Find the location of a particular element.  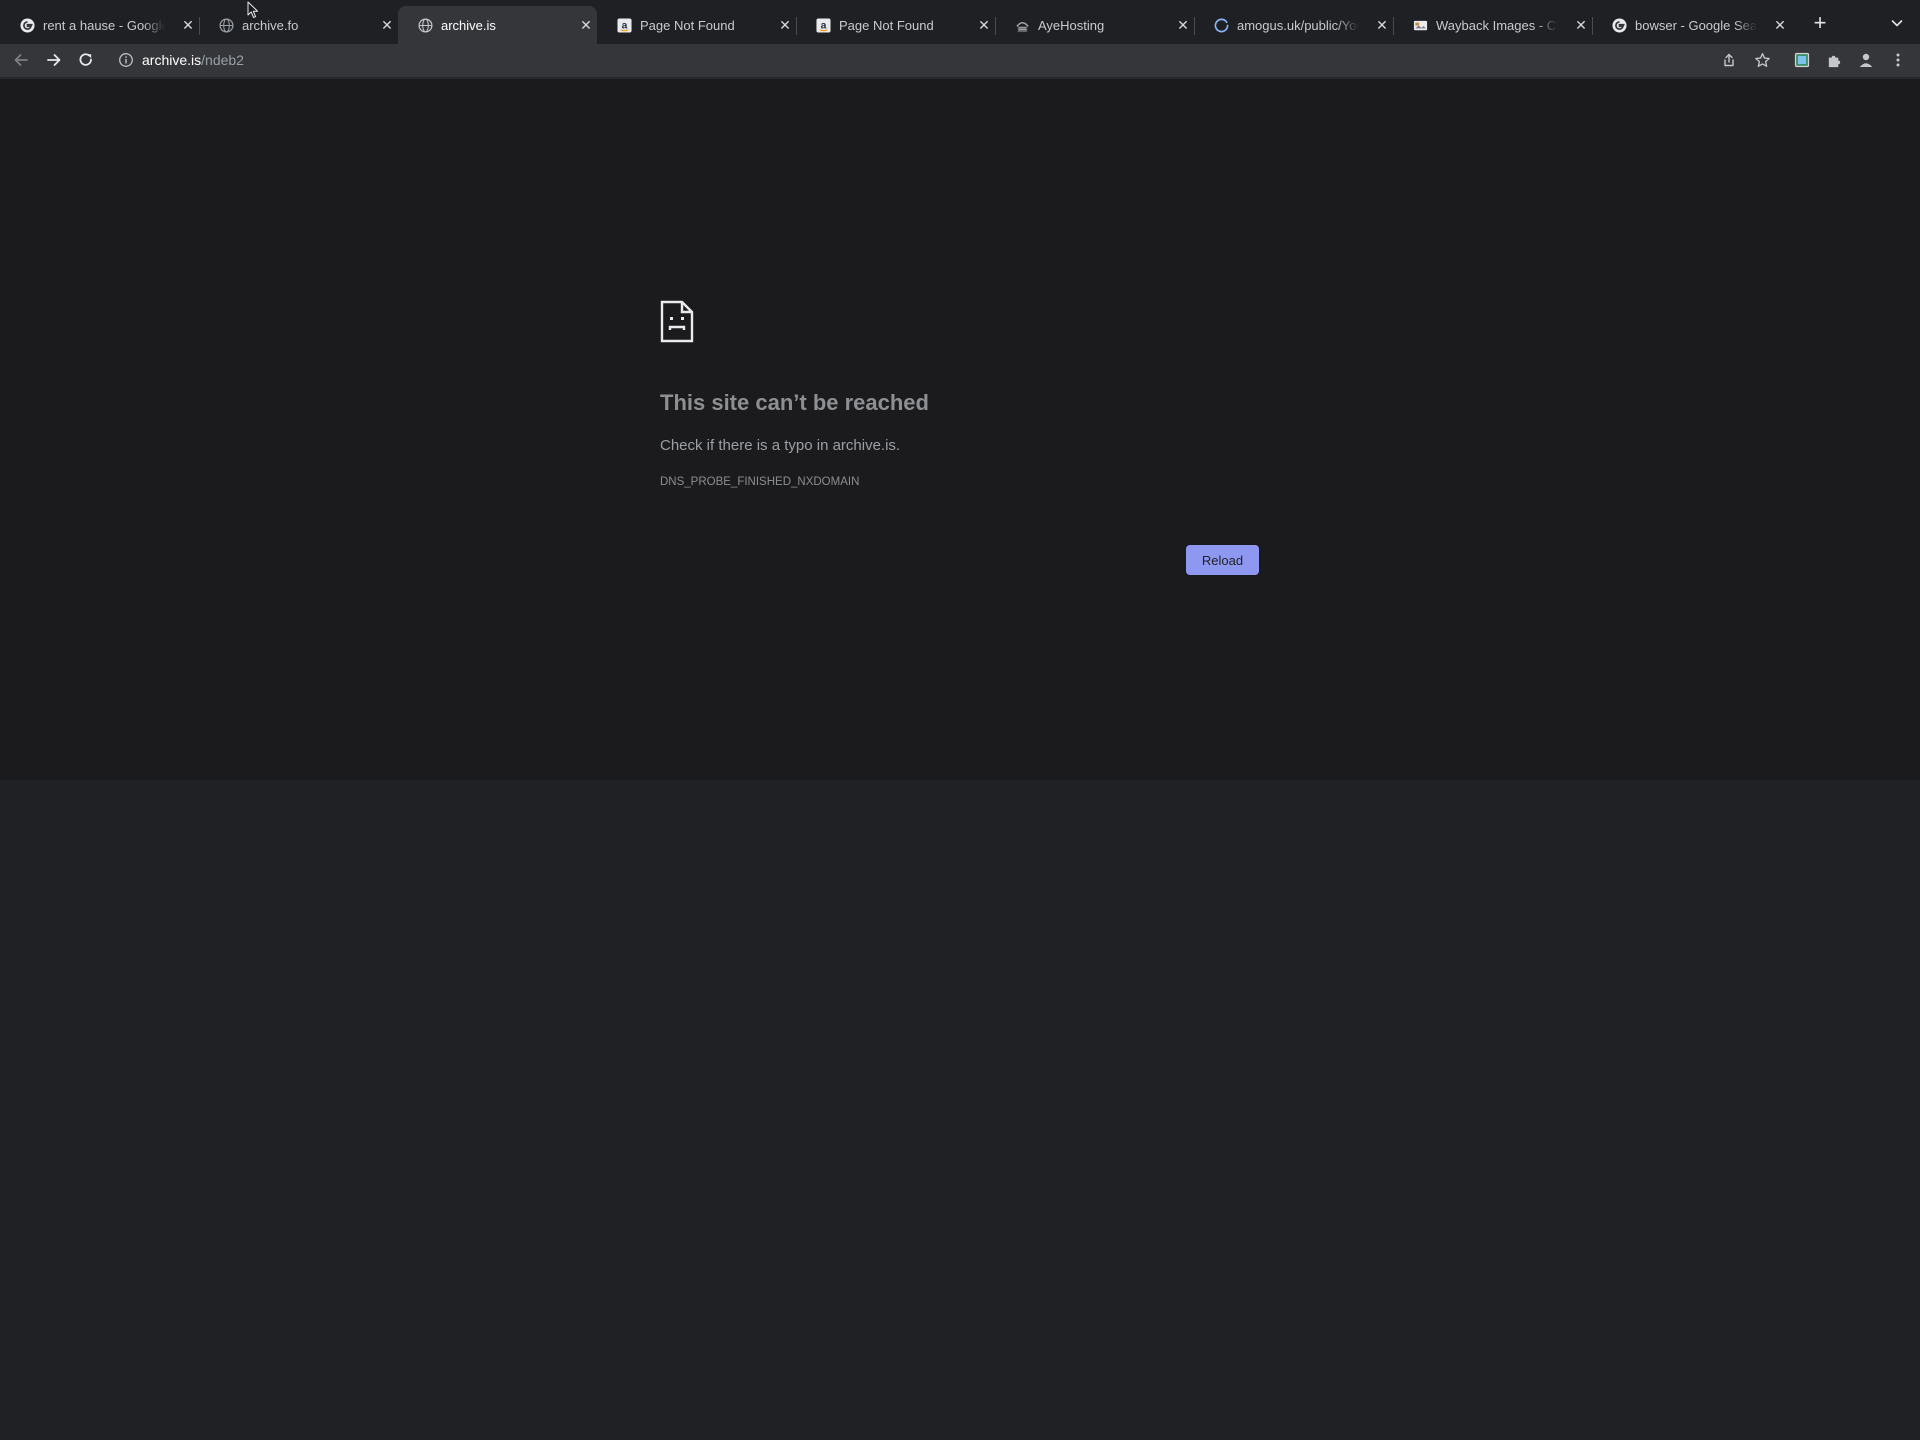

error-message: Check if there is a typo in archive.is. is located at coordinates (780, 445).